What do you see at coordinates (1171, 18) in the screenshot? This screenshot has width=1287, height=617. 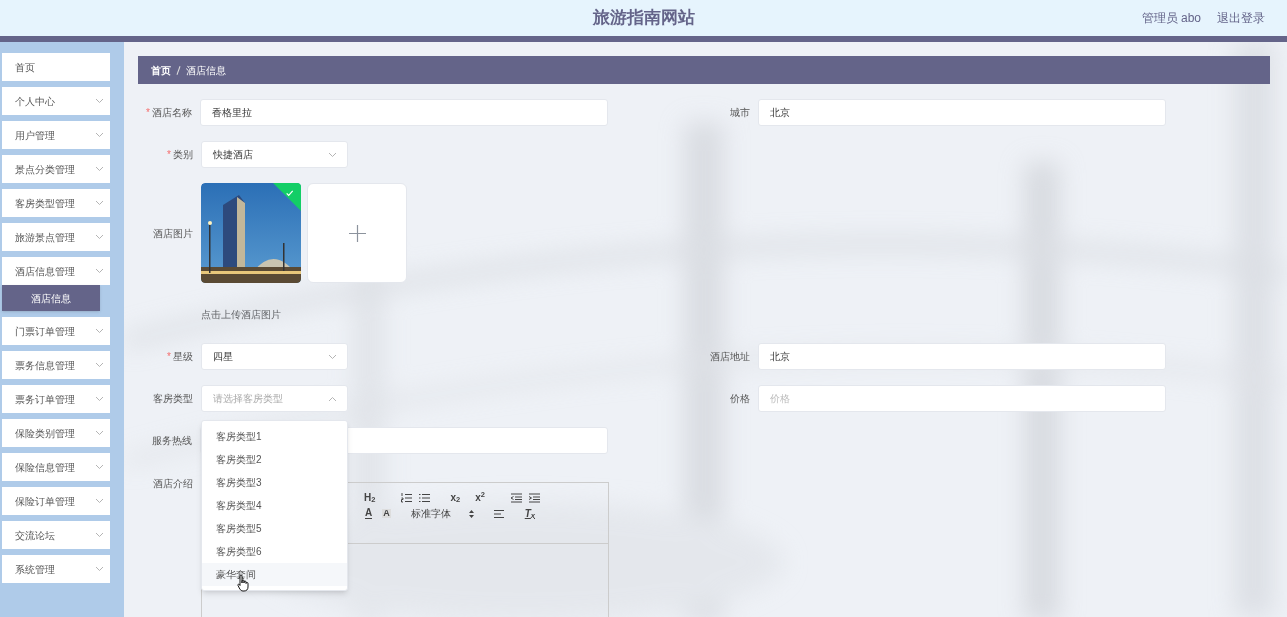 I see `user-name: 管理员 abo` at bounding box center [1171, 18].